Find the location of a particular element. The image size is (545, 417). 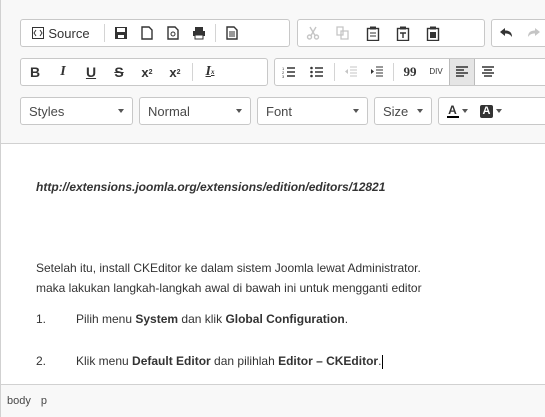

numbered-list-icon: 123 is located at coordinates (289, 72).